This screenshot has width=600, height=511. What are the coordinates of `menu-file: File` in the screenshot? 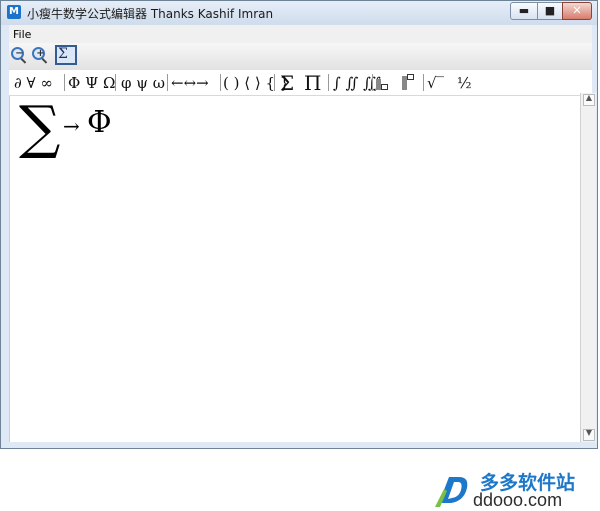 It's located at (22, 34).